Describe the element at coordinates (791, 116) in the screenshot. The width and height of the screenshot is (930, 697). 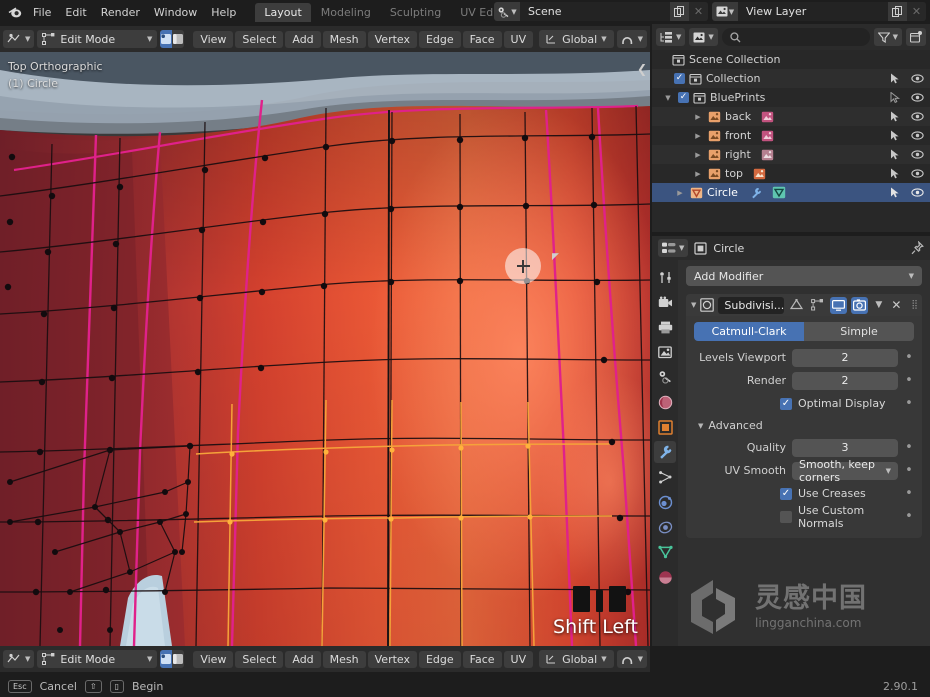
I see `outliner-row-back: ▶ back` at that location.